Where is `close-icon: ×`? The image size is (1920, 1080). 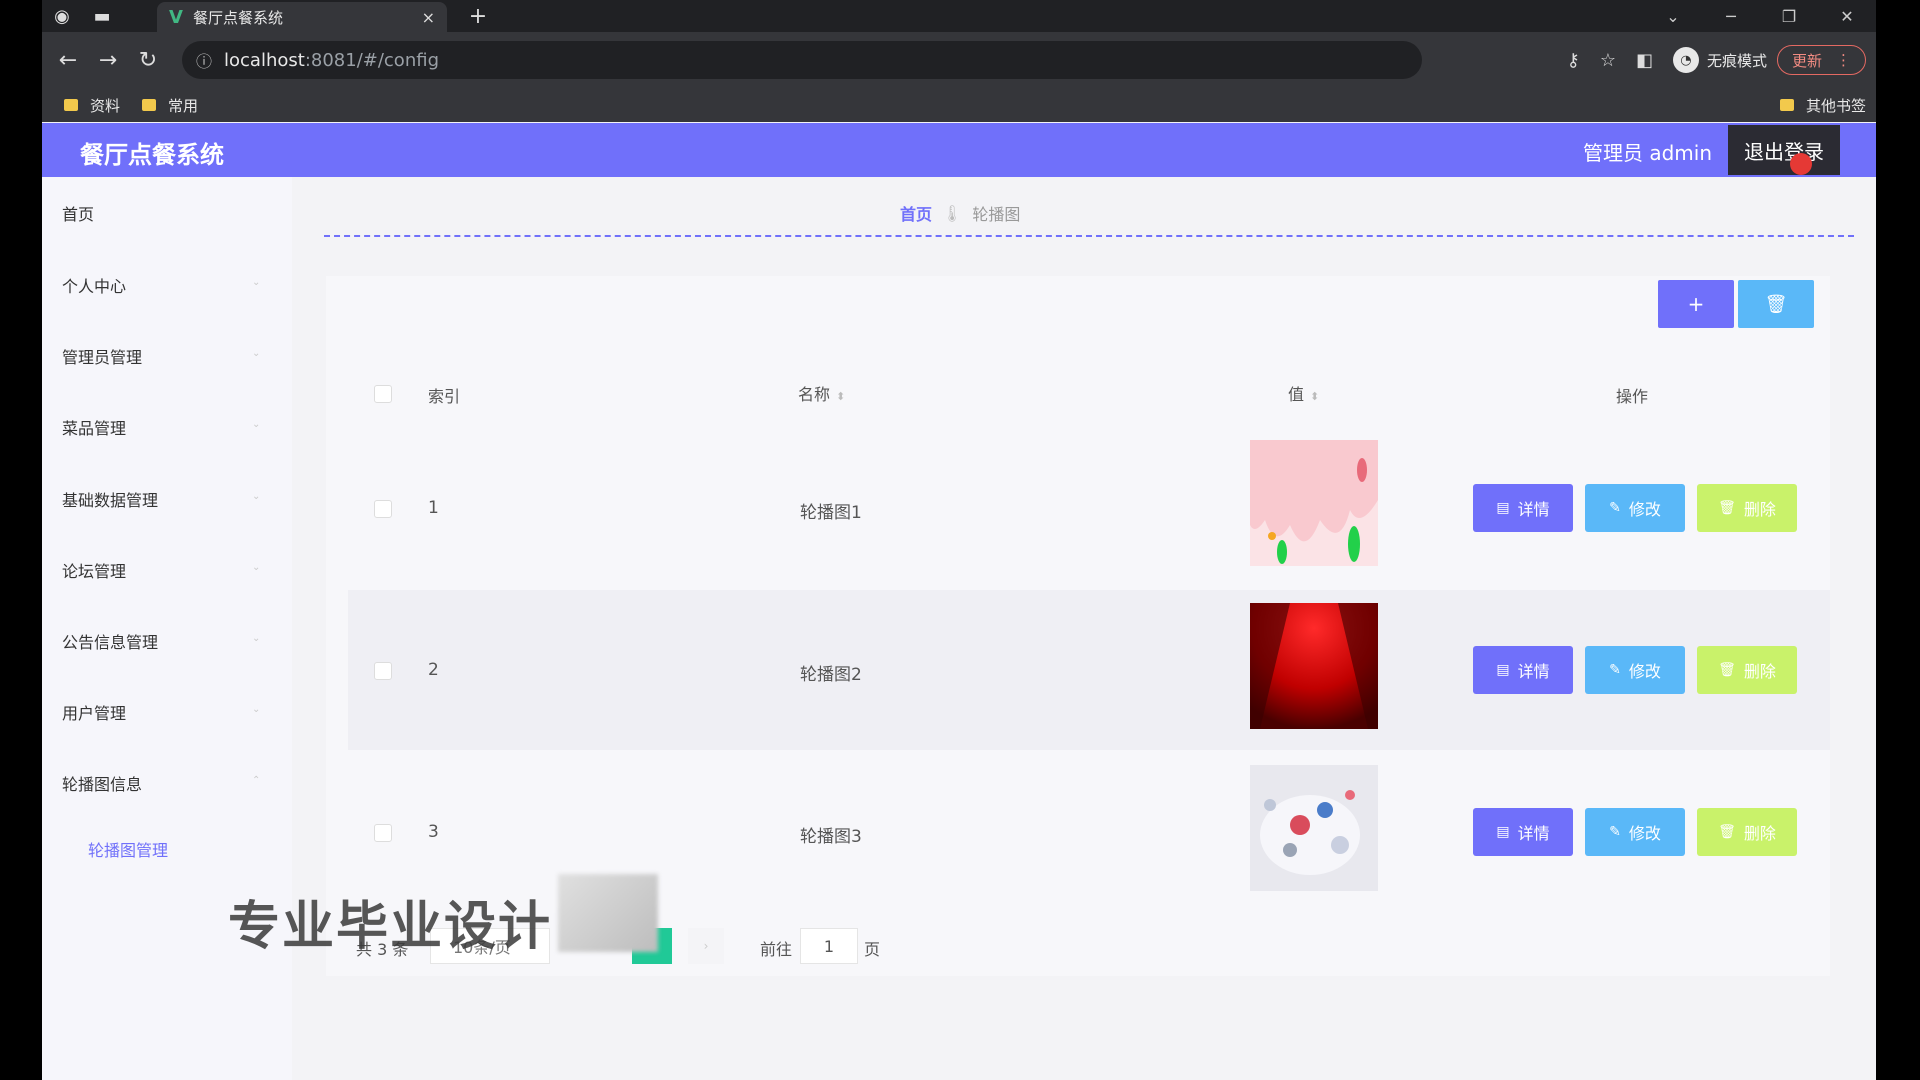 close-icon: × is located at coordinates (428, 17).